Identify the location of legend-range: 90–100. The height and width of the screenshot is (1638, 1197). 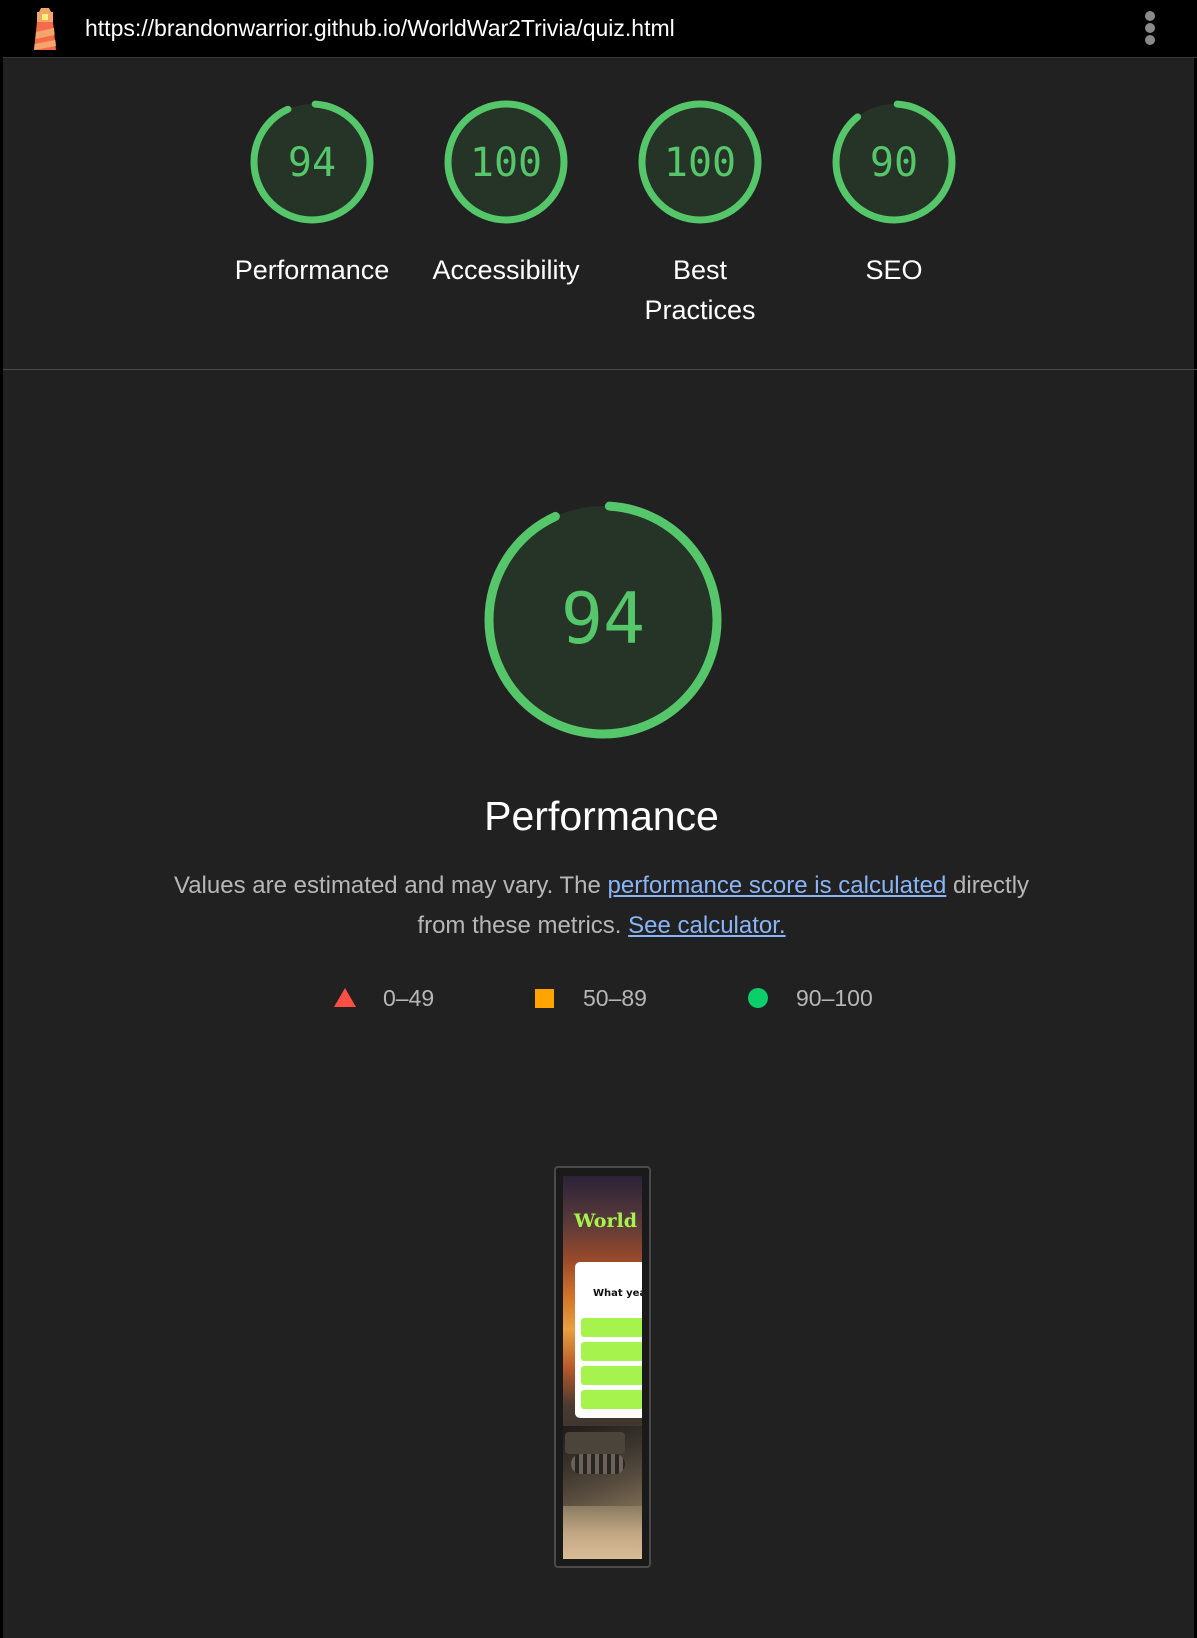
(834, 998).